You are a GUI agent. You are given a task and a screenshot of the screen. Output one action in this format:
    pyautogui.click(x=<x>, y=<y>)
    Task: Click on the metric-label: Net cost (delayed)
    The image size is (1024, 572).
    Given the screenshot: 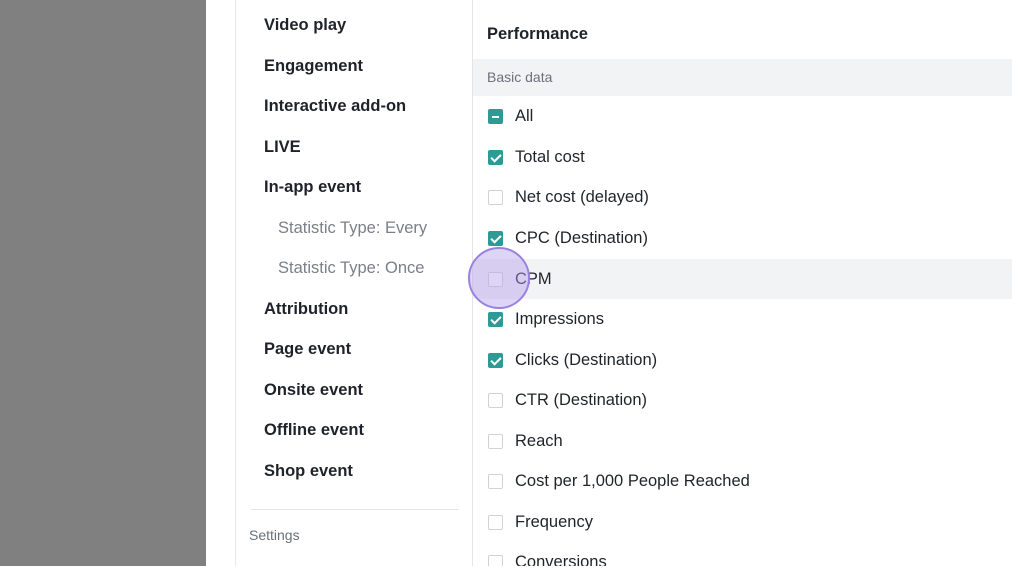 What is the action you would take?
    pyautogui.click(x=582, y=196)
    